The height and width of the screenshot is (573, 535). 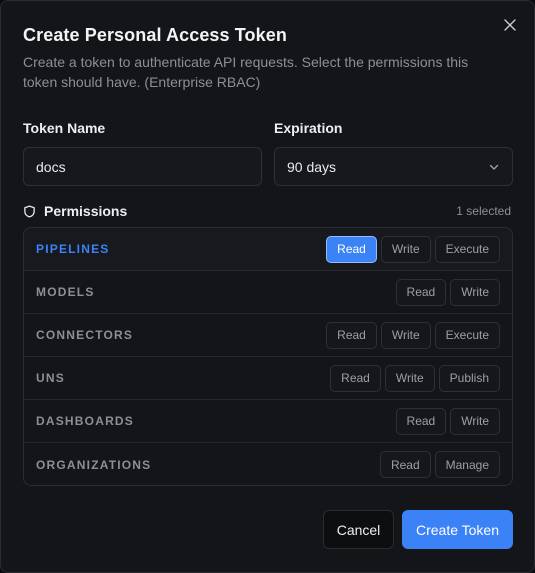 I want to click on connectors-write-toggle: Write, so click(x=405, y=335).